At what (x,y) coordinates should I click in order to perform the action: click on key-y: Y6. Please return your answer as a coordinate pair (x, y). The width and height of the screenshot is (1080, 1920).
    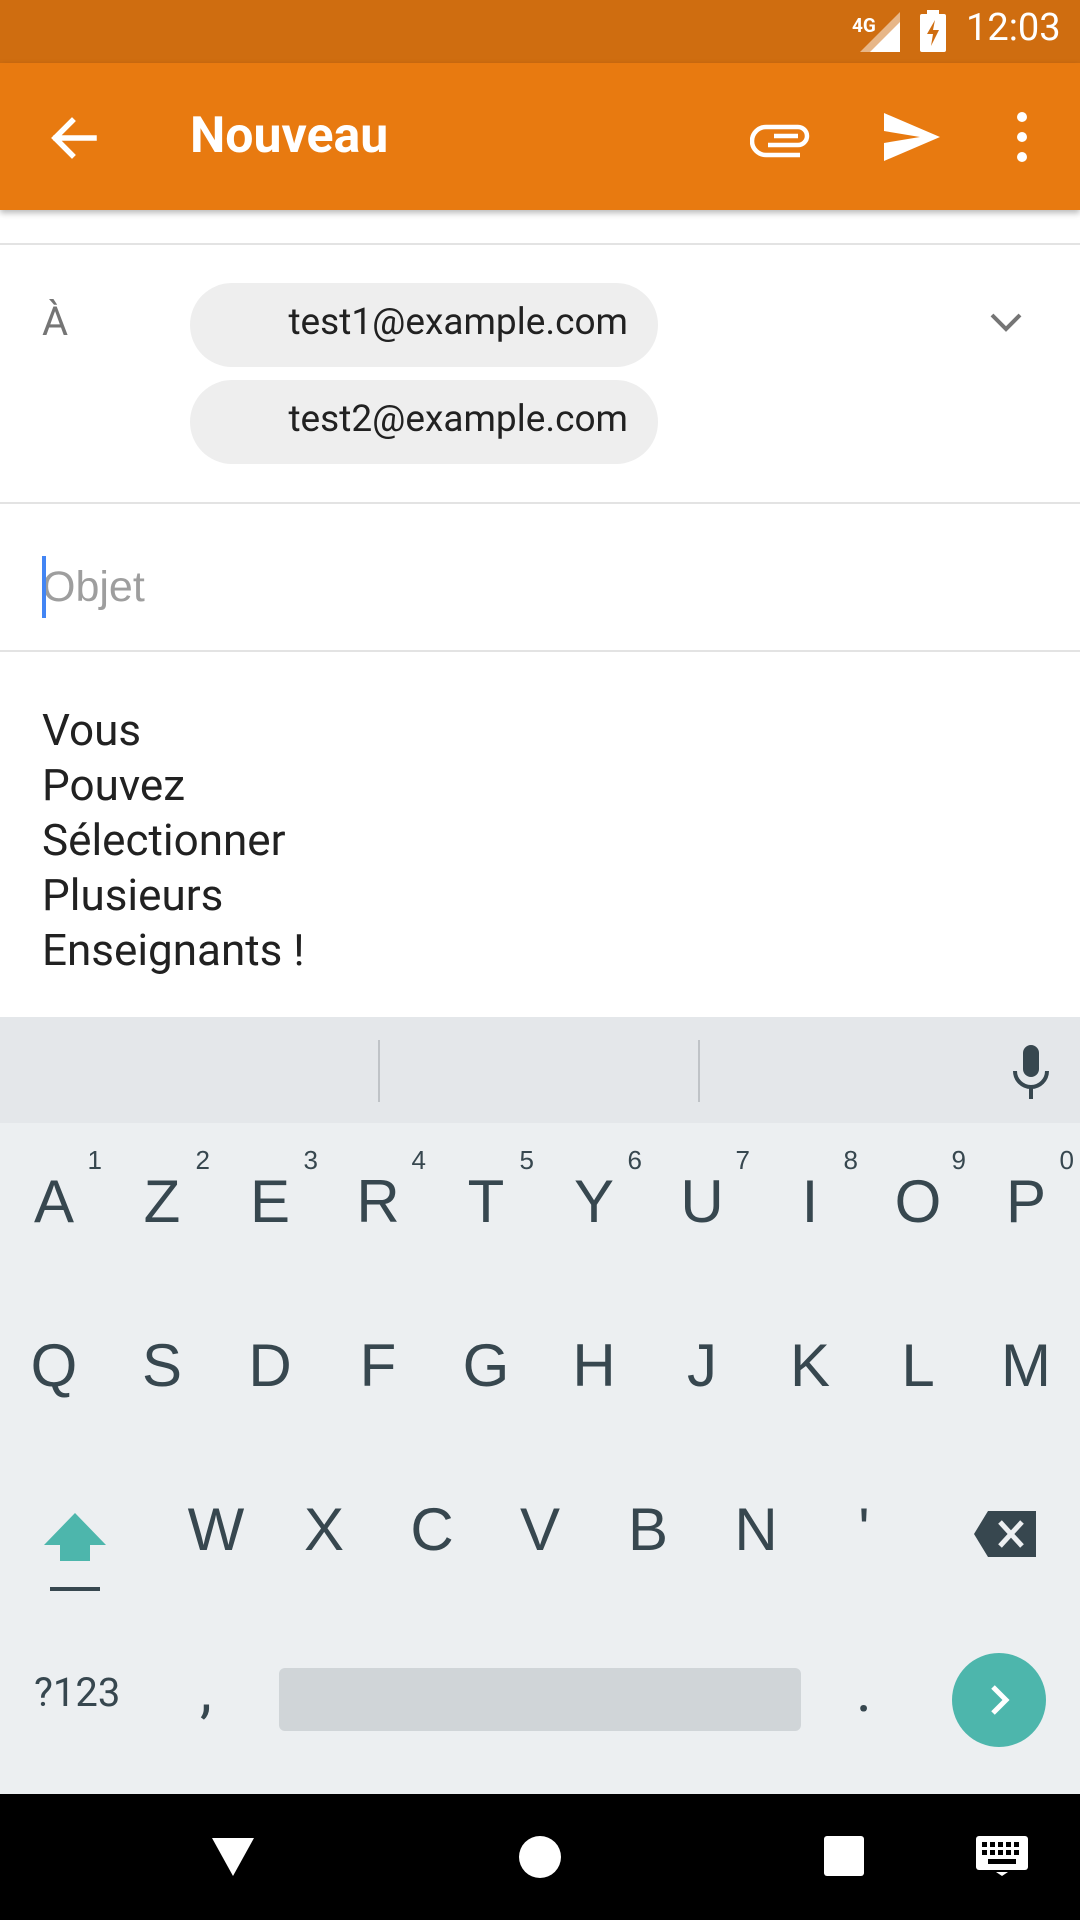
    Looking at the image, I should click on (594, 1190).